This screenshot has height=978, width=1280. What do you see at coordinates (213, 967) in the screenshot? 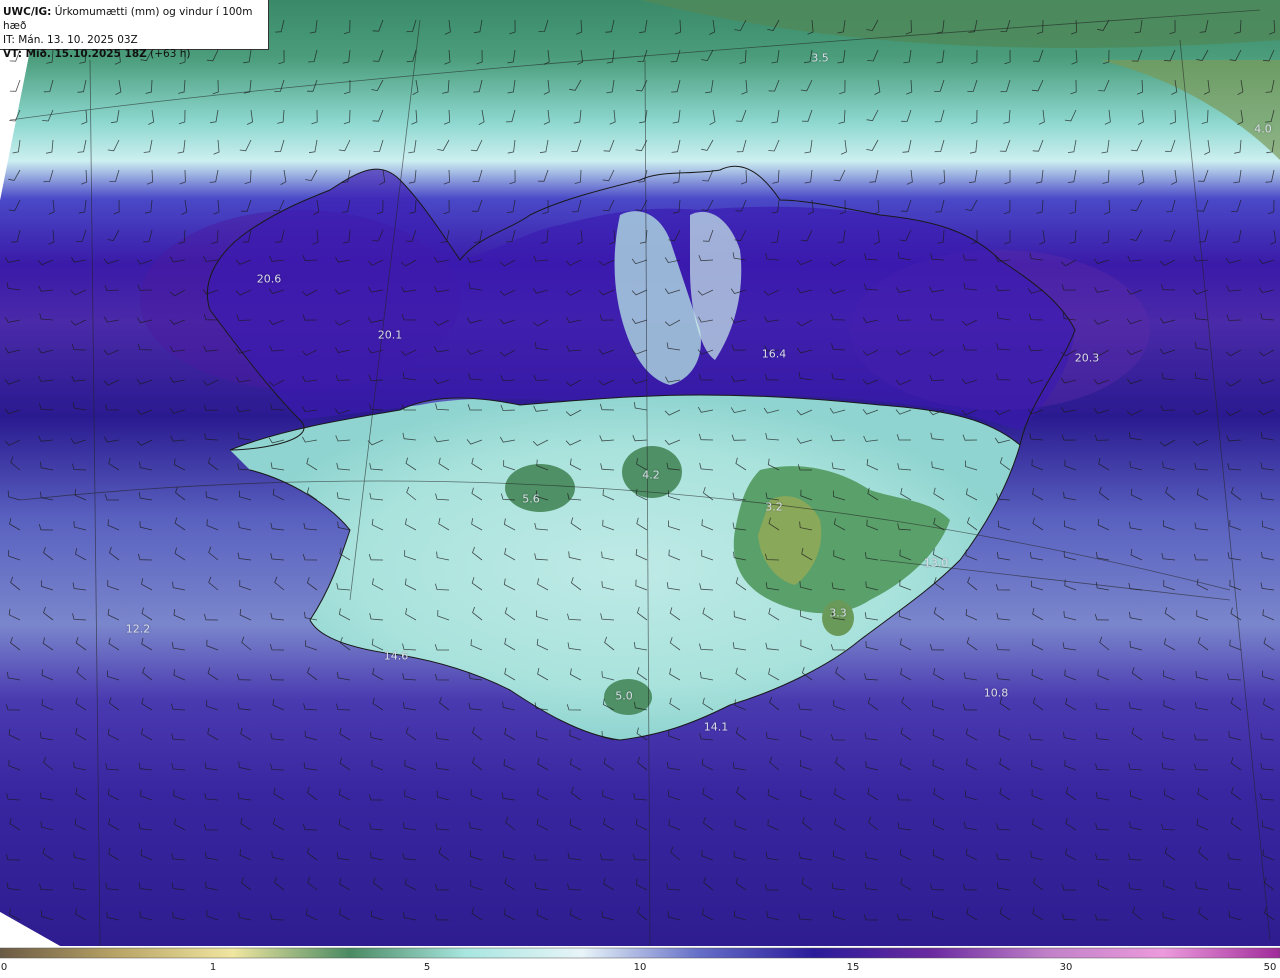
I see `colorbar-tick-label: 1` at bounding box center [213, 967].